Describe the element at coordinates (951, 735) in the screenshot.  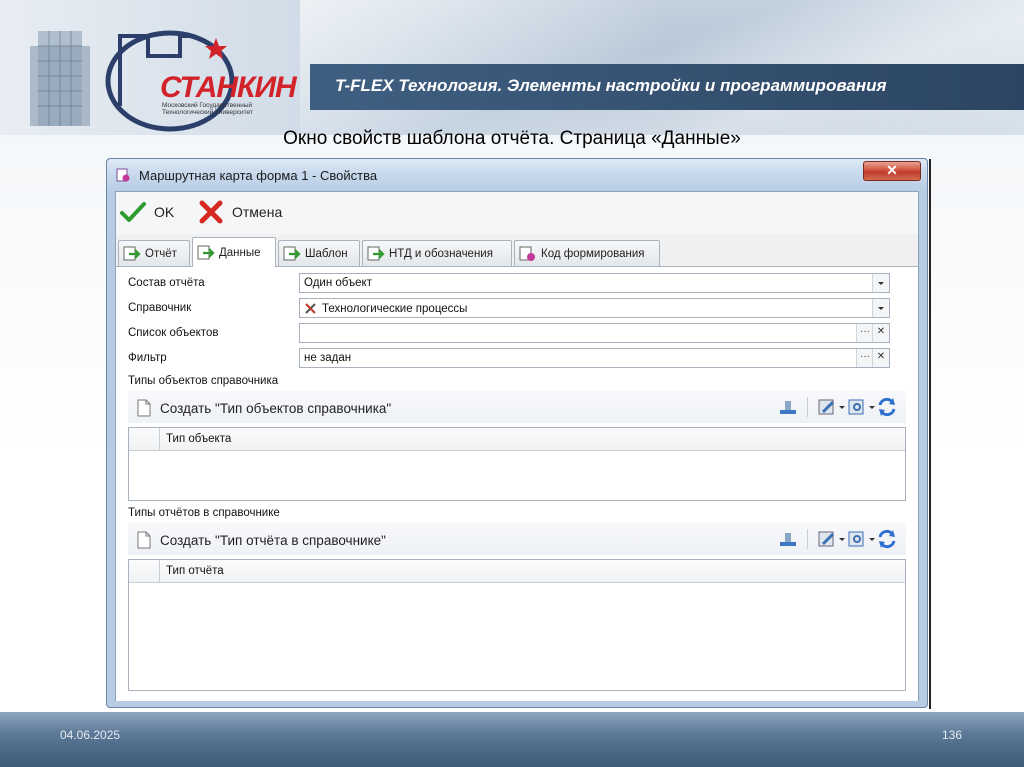
I see `page-number: 136` at that location.